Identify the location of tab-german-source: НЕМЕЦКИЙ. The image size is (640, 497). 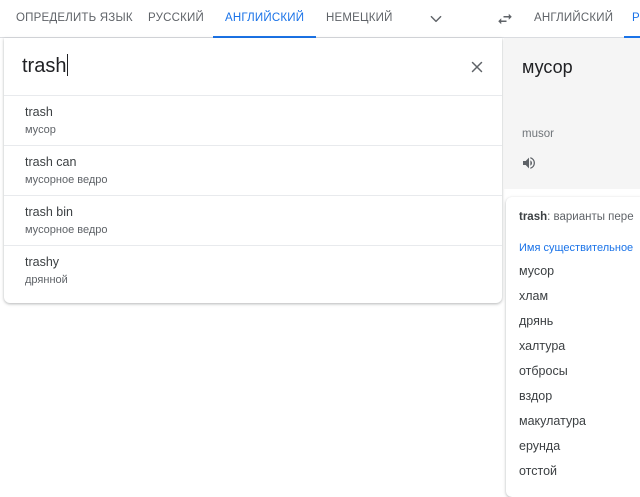
(359, 18).